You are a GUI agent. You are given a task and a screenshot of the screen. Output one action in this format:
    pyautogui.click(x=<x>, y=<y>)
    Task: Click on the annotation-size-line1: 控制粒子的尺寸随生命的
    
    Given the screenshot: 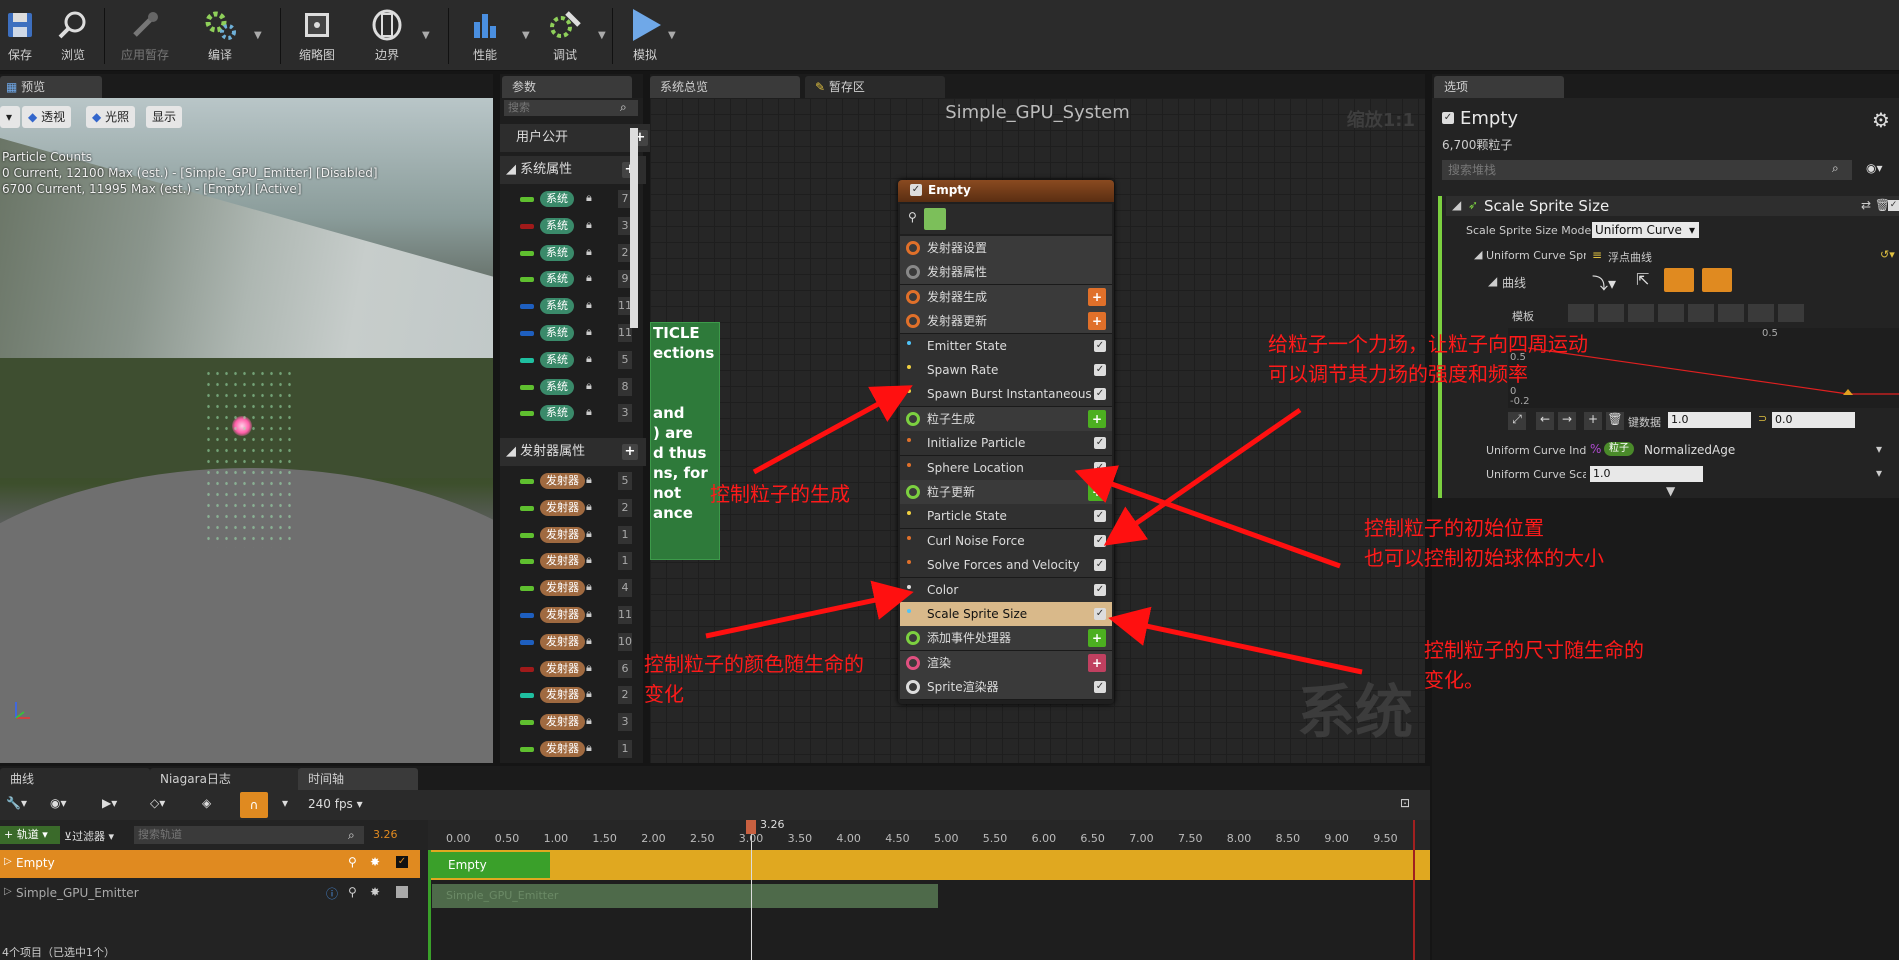 What is the action you would take?
    pyautogui.click(x=1534, y=650)
    